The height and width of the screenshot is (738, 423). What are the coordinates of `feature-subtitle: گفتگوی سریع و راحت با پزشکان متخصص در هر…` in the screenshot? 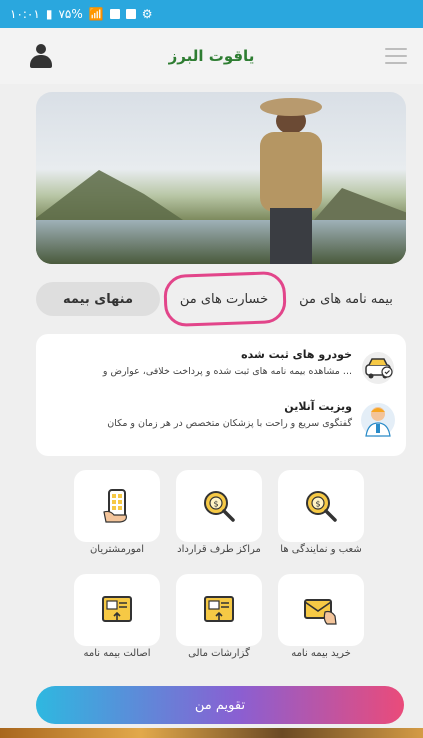 It's located at (229, 423).